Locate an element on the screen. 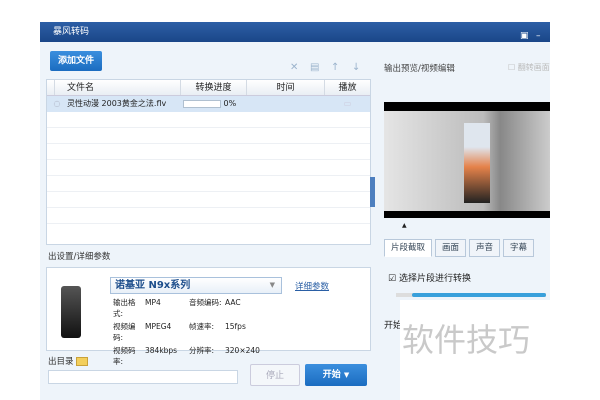 Image resolution: width=600 pixels, height=400 pixels. edit-tabs: 片段截取 画面 声音 字幕 is located at coordinates (459, 248).